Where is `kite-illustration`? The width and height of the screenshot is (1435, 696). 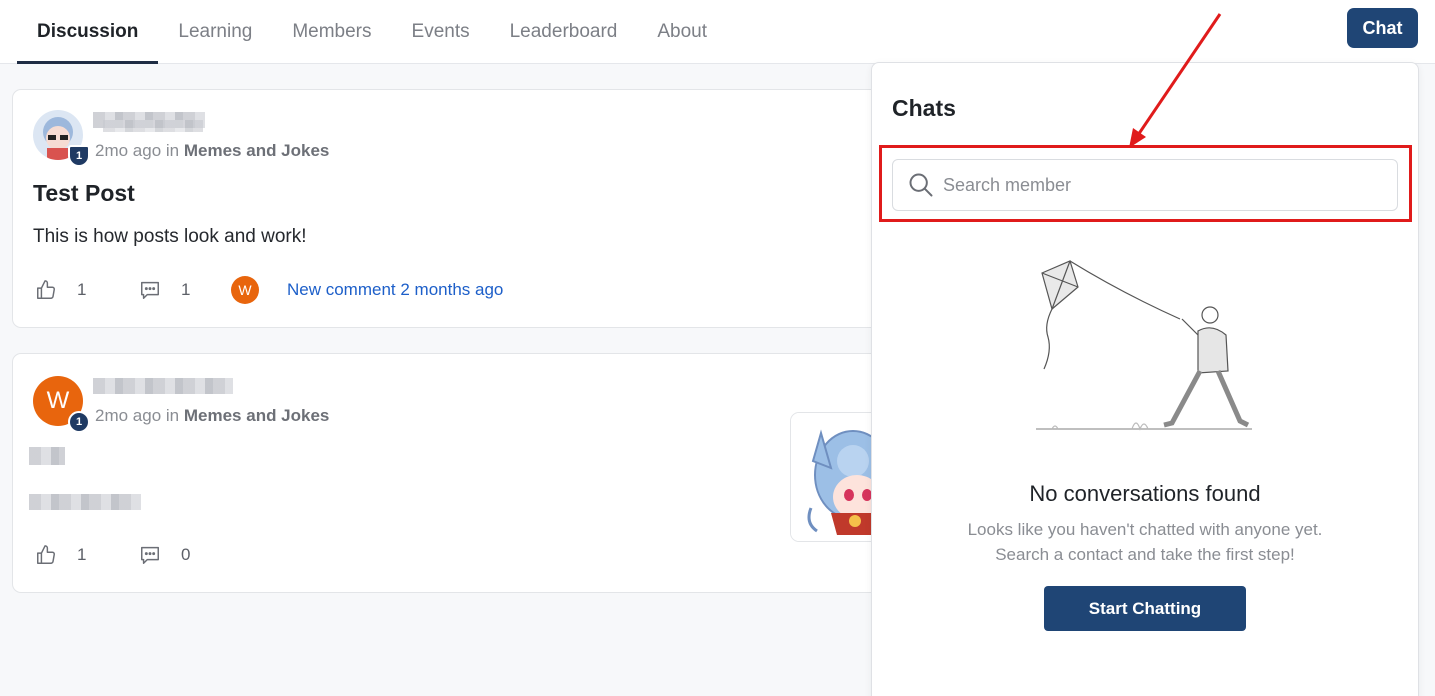
kite-illustration is located at coordinates (1144, 345).